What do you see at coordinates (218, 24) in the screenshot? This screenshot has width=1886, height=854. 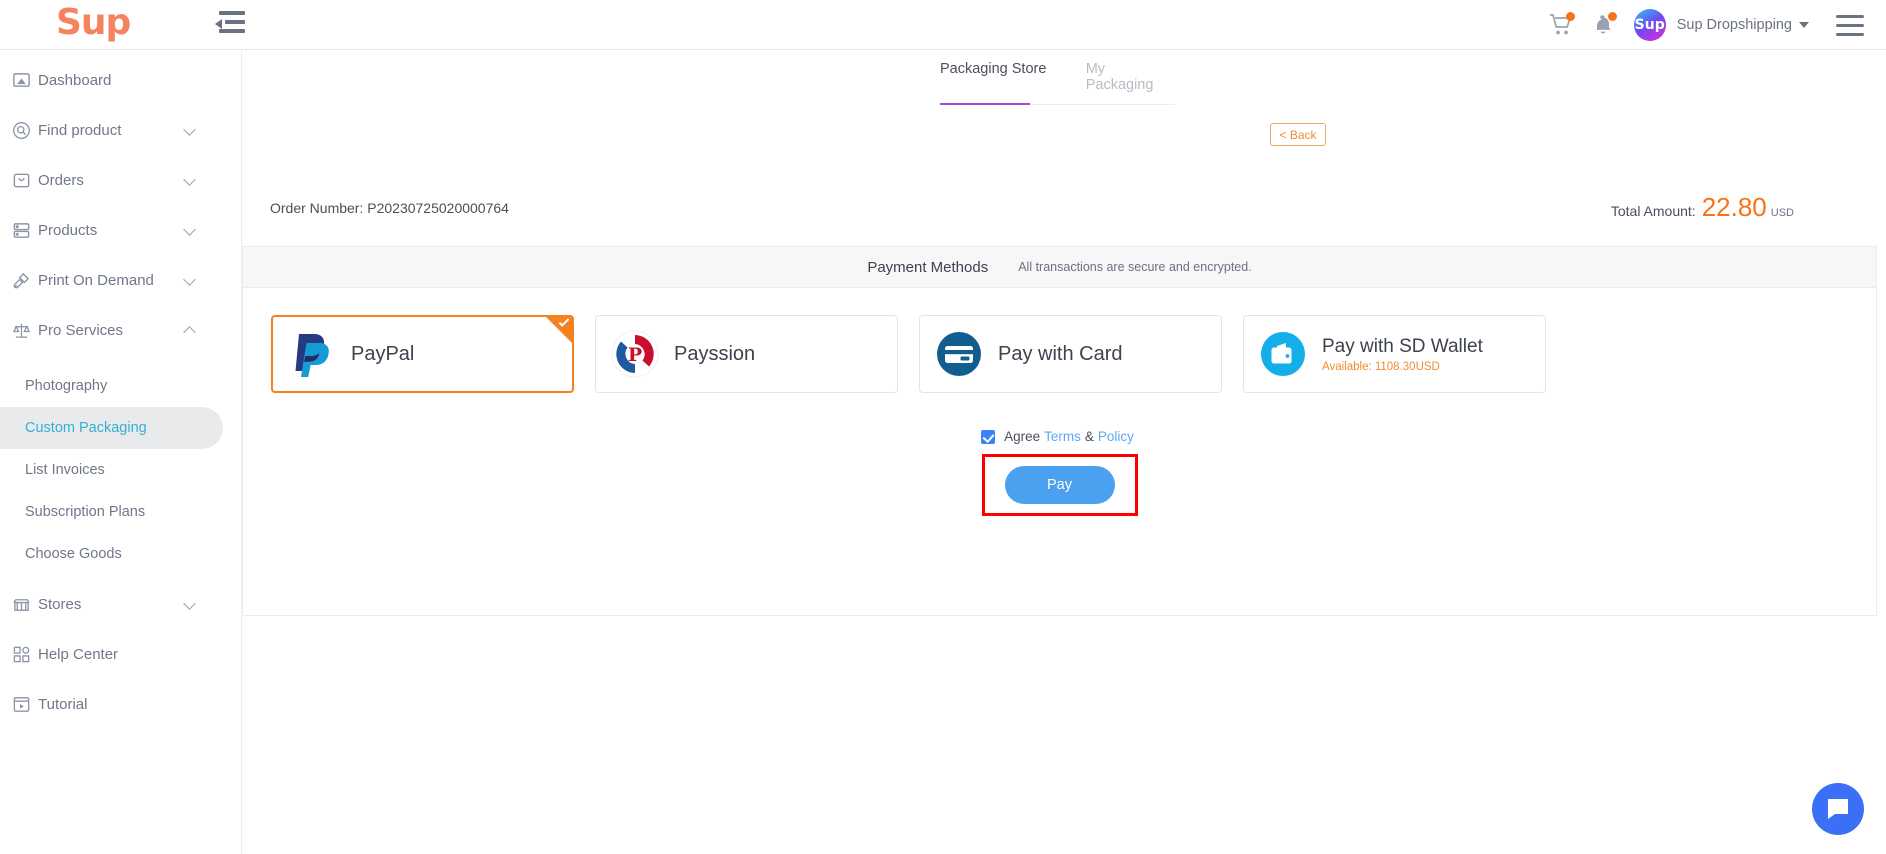 I see `collapse-arrow` at bounding box center [218, 24].